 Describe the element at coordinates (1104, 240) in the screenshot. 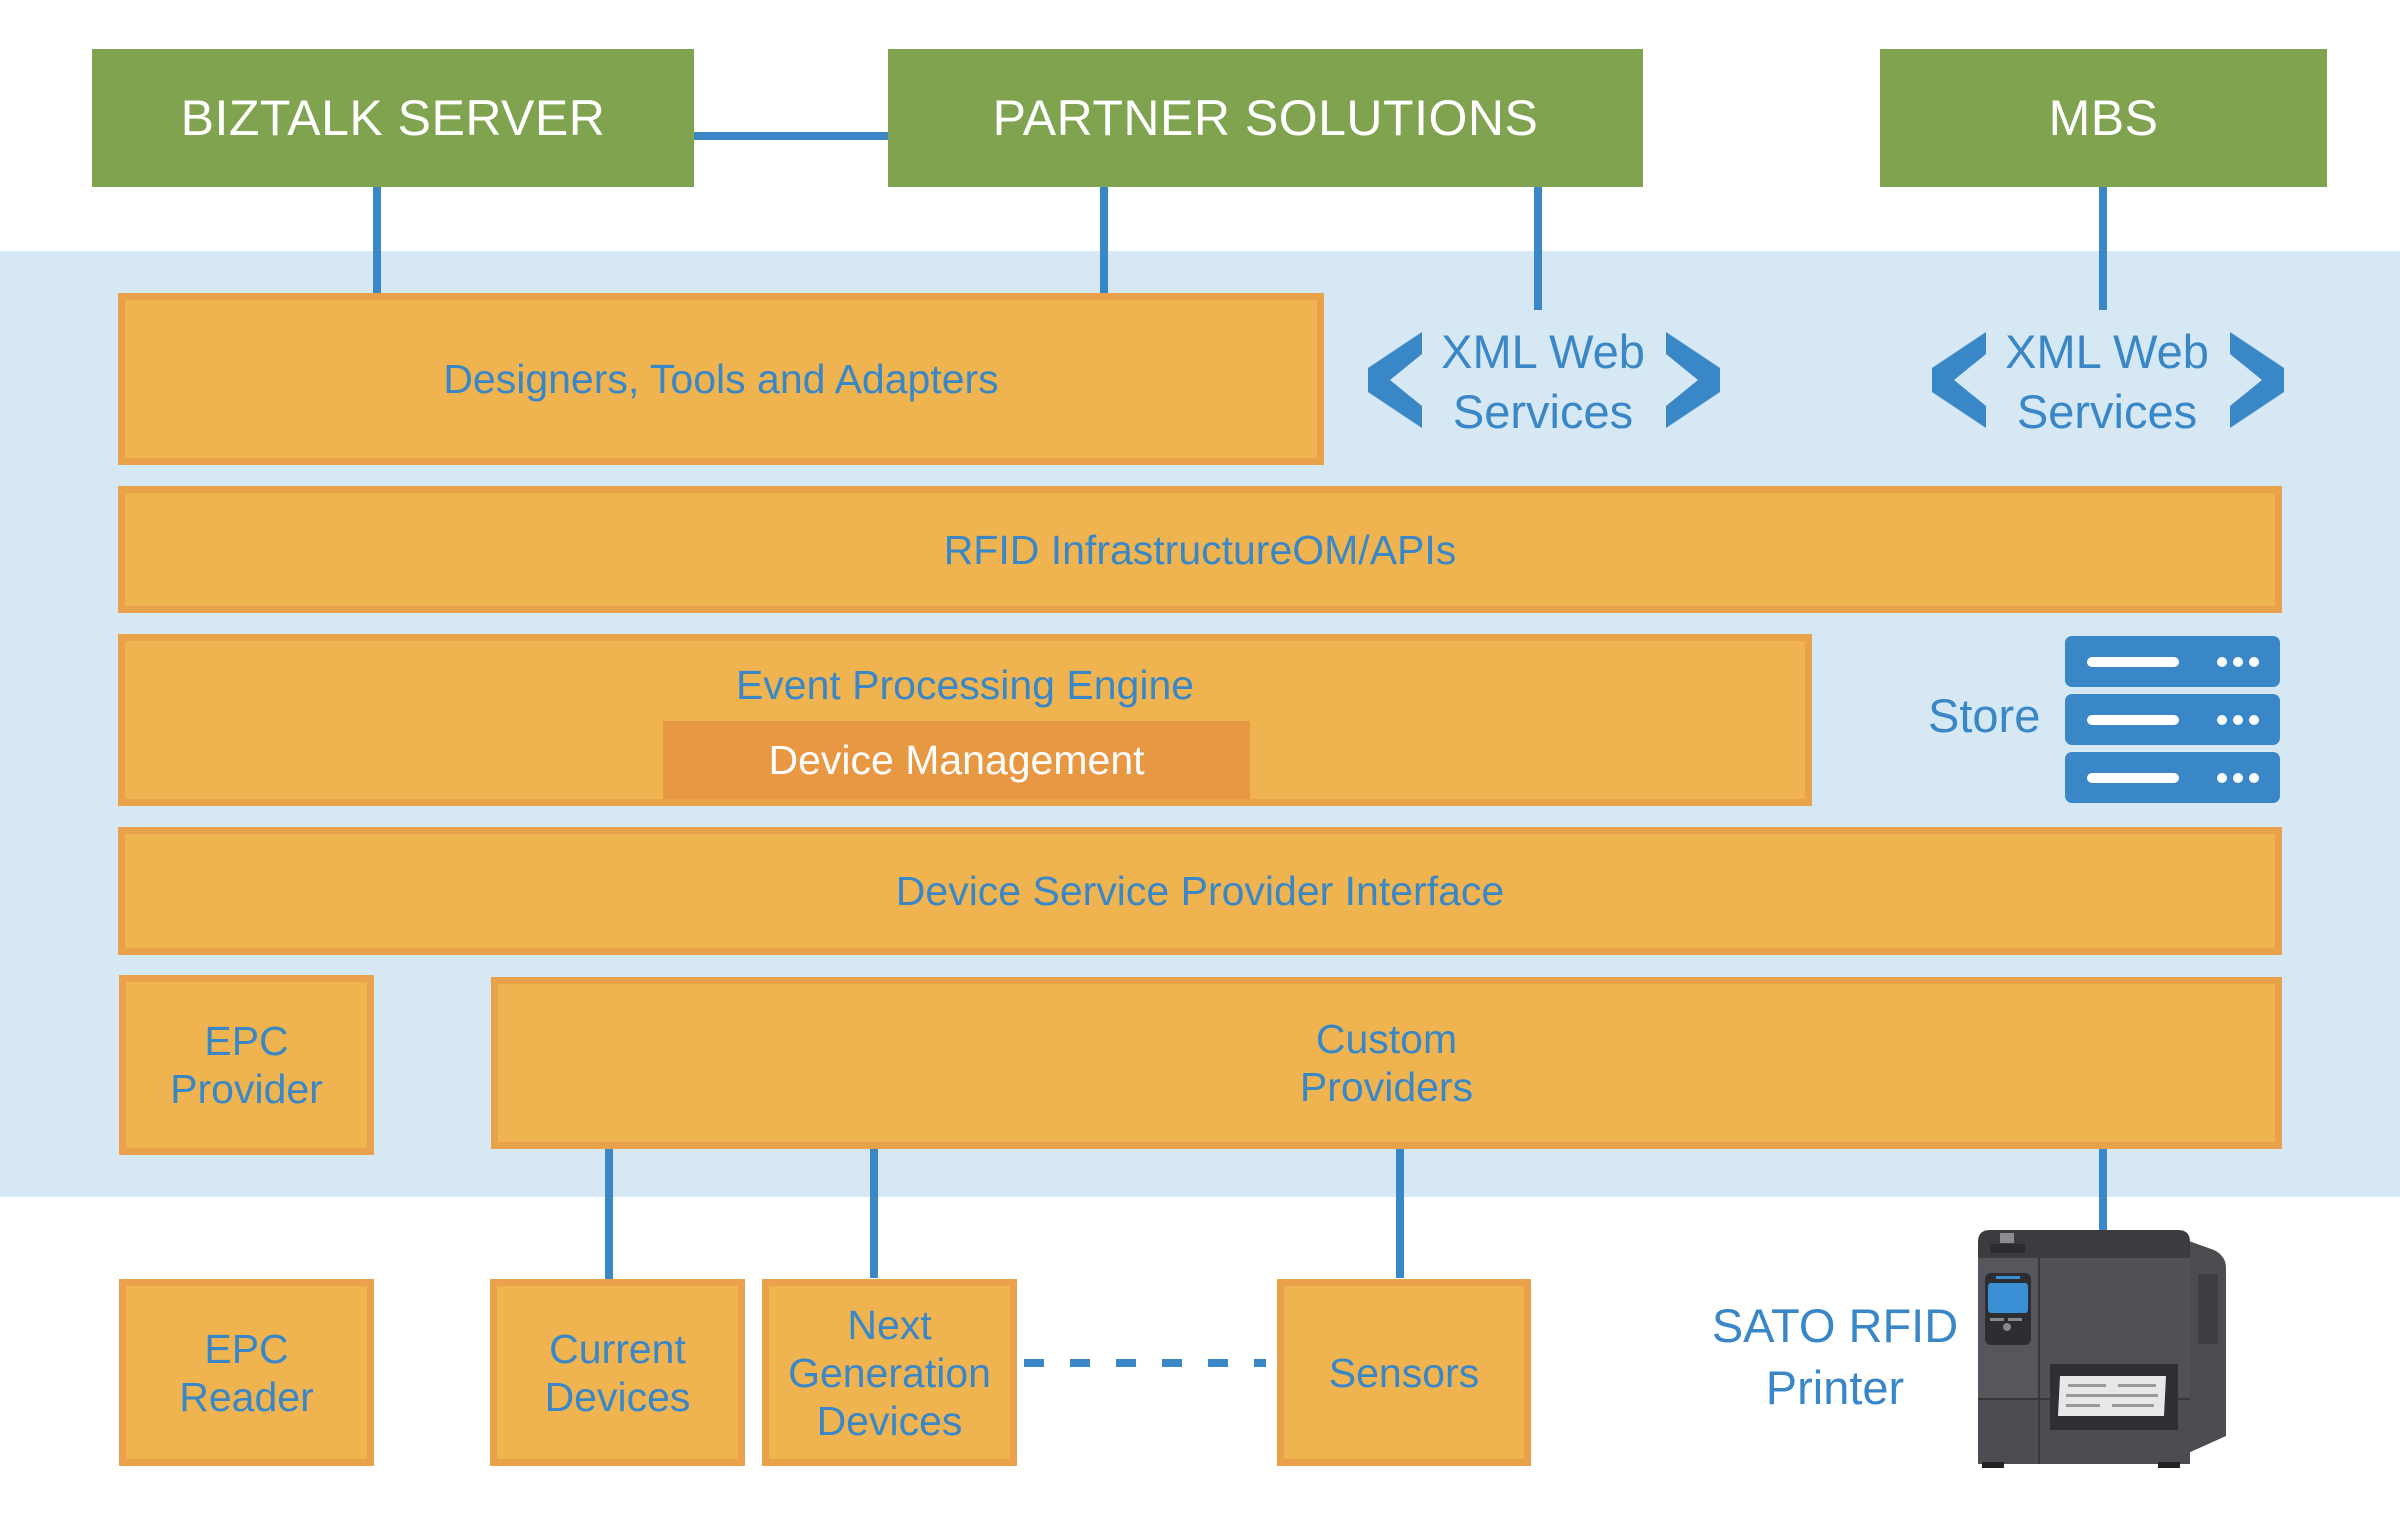

I see `connector-partner-designers` at that location.